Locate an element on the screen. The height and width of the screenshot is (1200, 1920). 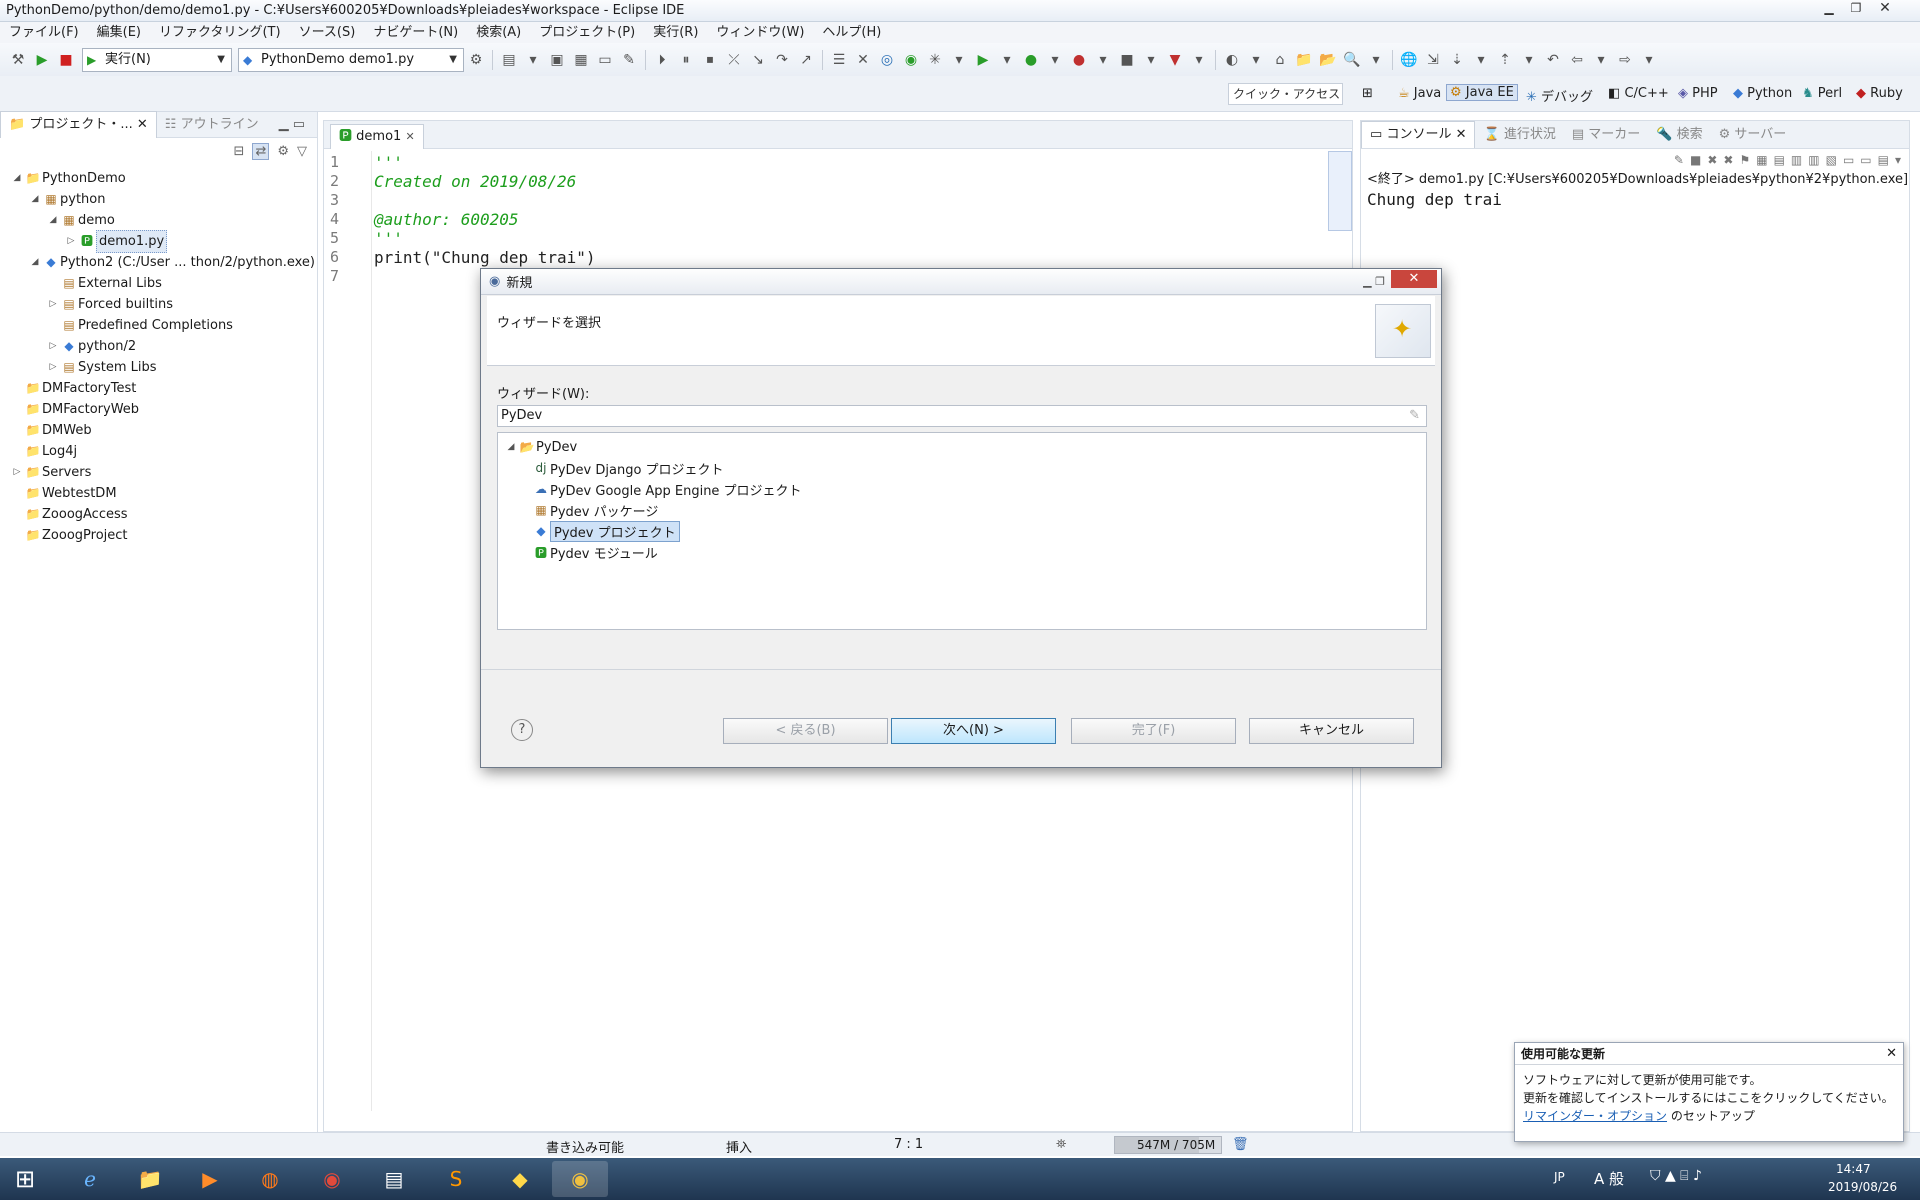
pin-icon: ✎ is located at coordinates (629, 60).